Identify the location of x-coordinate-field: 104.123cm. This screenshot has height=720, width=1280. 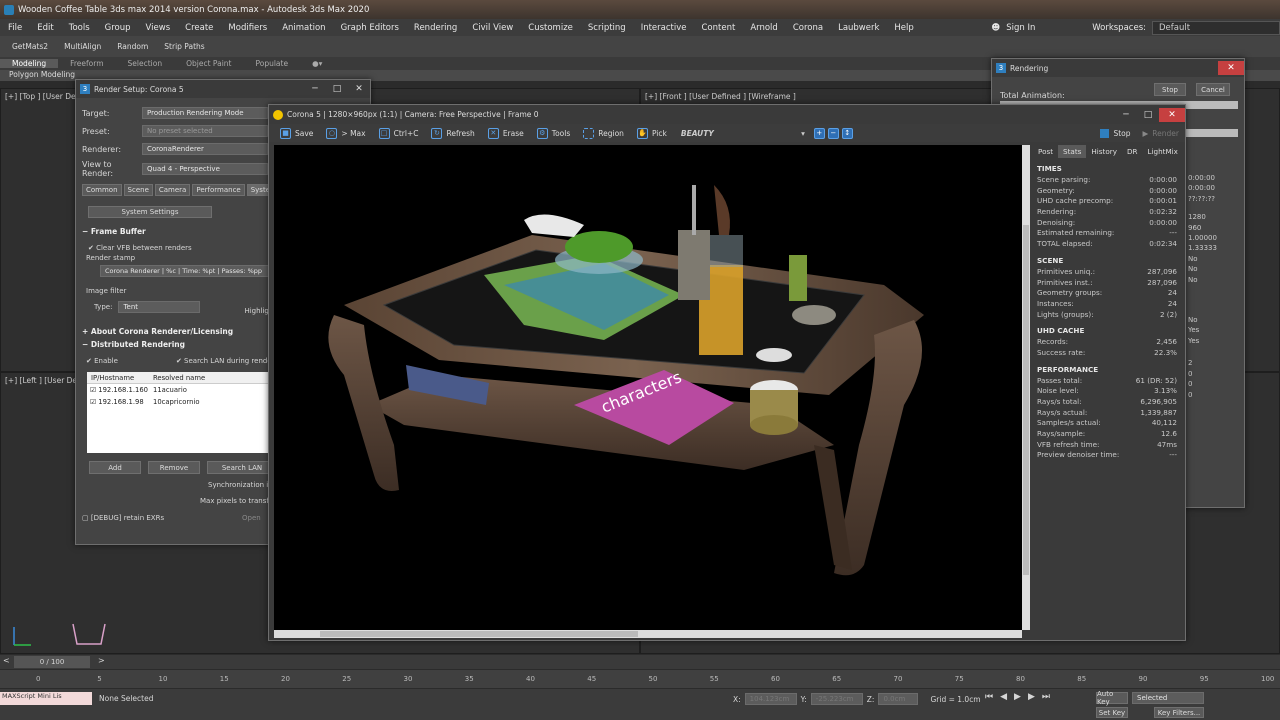
(770, 699).